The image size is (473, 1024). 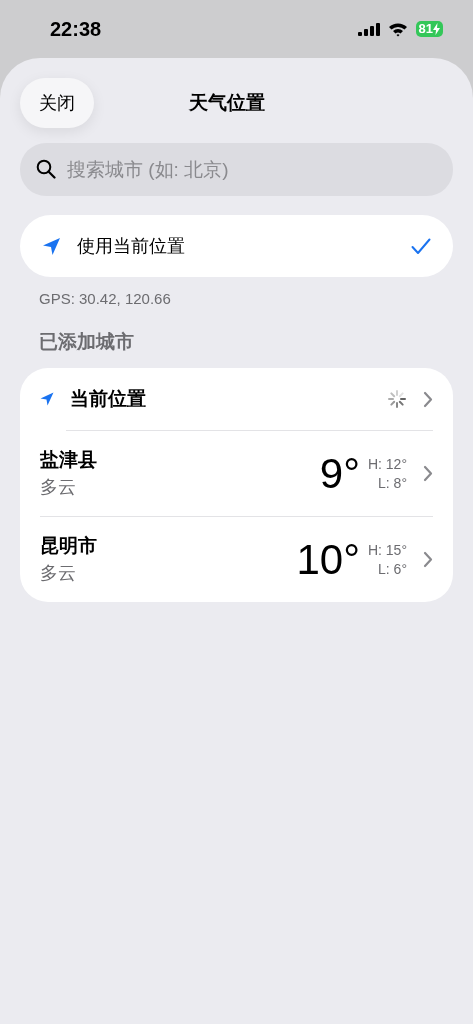 I want to click on temperature: 9°, so click(x=339, y=473).